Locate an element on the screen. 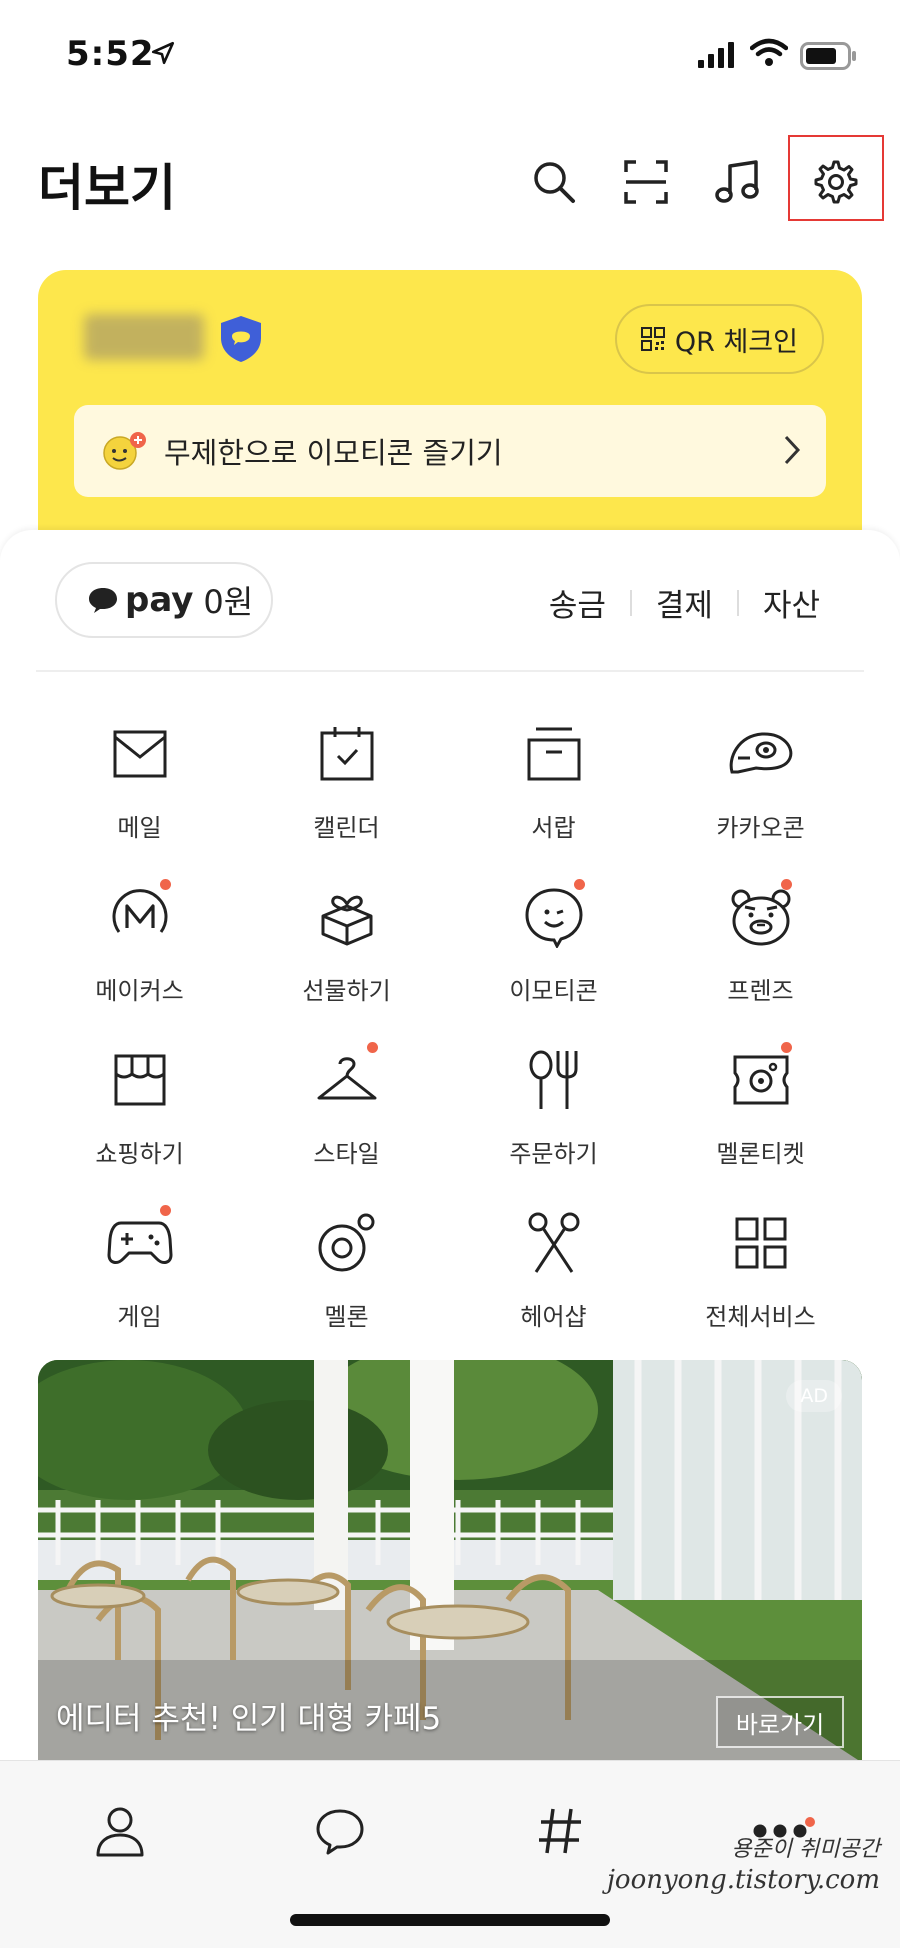 Image resolution: width=900 pixels, height=1948 pixels. qr-checkin-button: QR 체크인 is located at coordinates (719, 339).